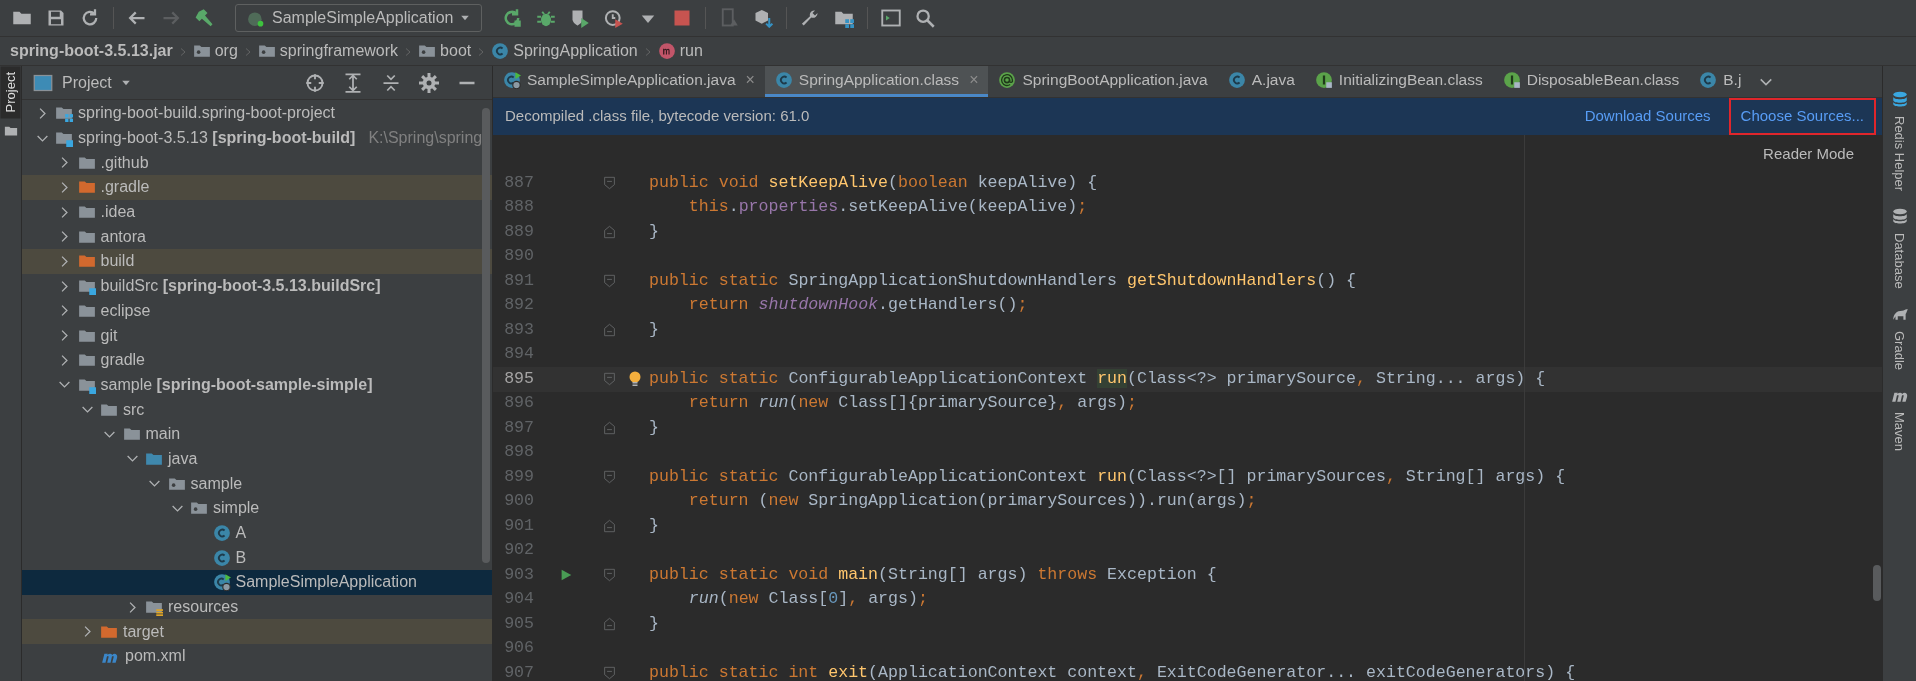 This screenshot has height=681, width=1916. What do you see at coordinates (566, 575) in the screenshot?
I see `run-icon` at bounding box center [566, 575].